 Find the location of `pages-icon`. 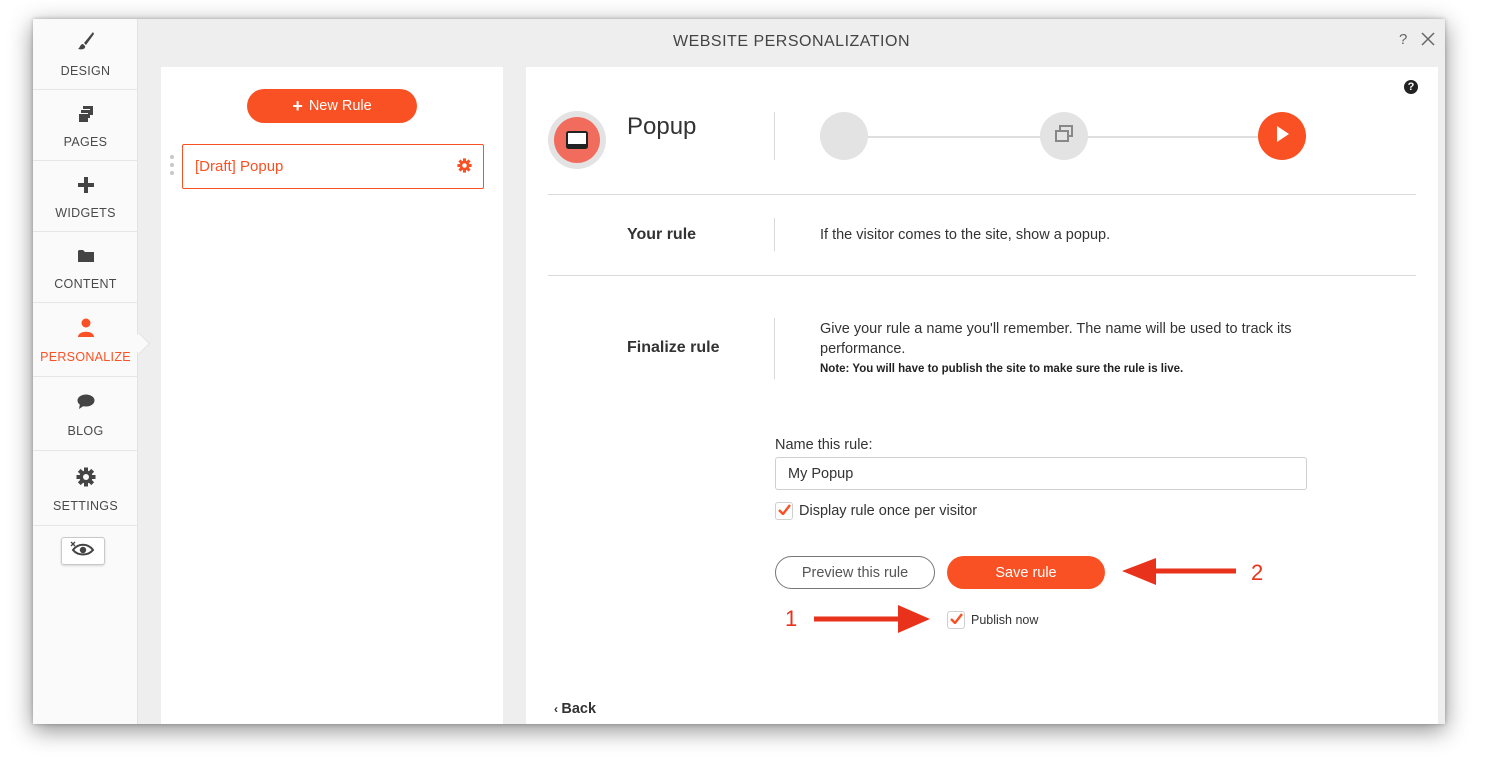

pages-icon is located at coordinates (85, 114).